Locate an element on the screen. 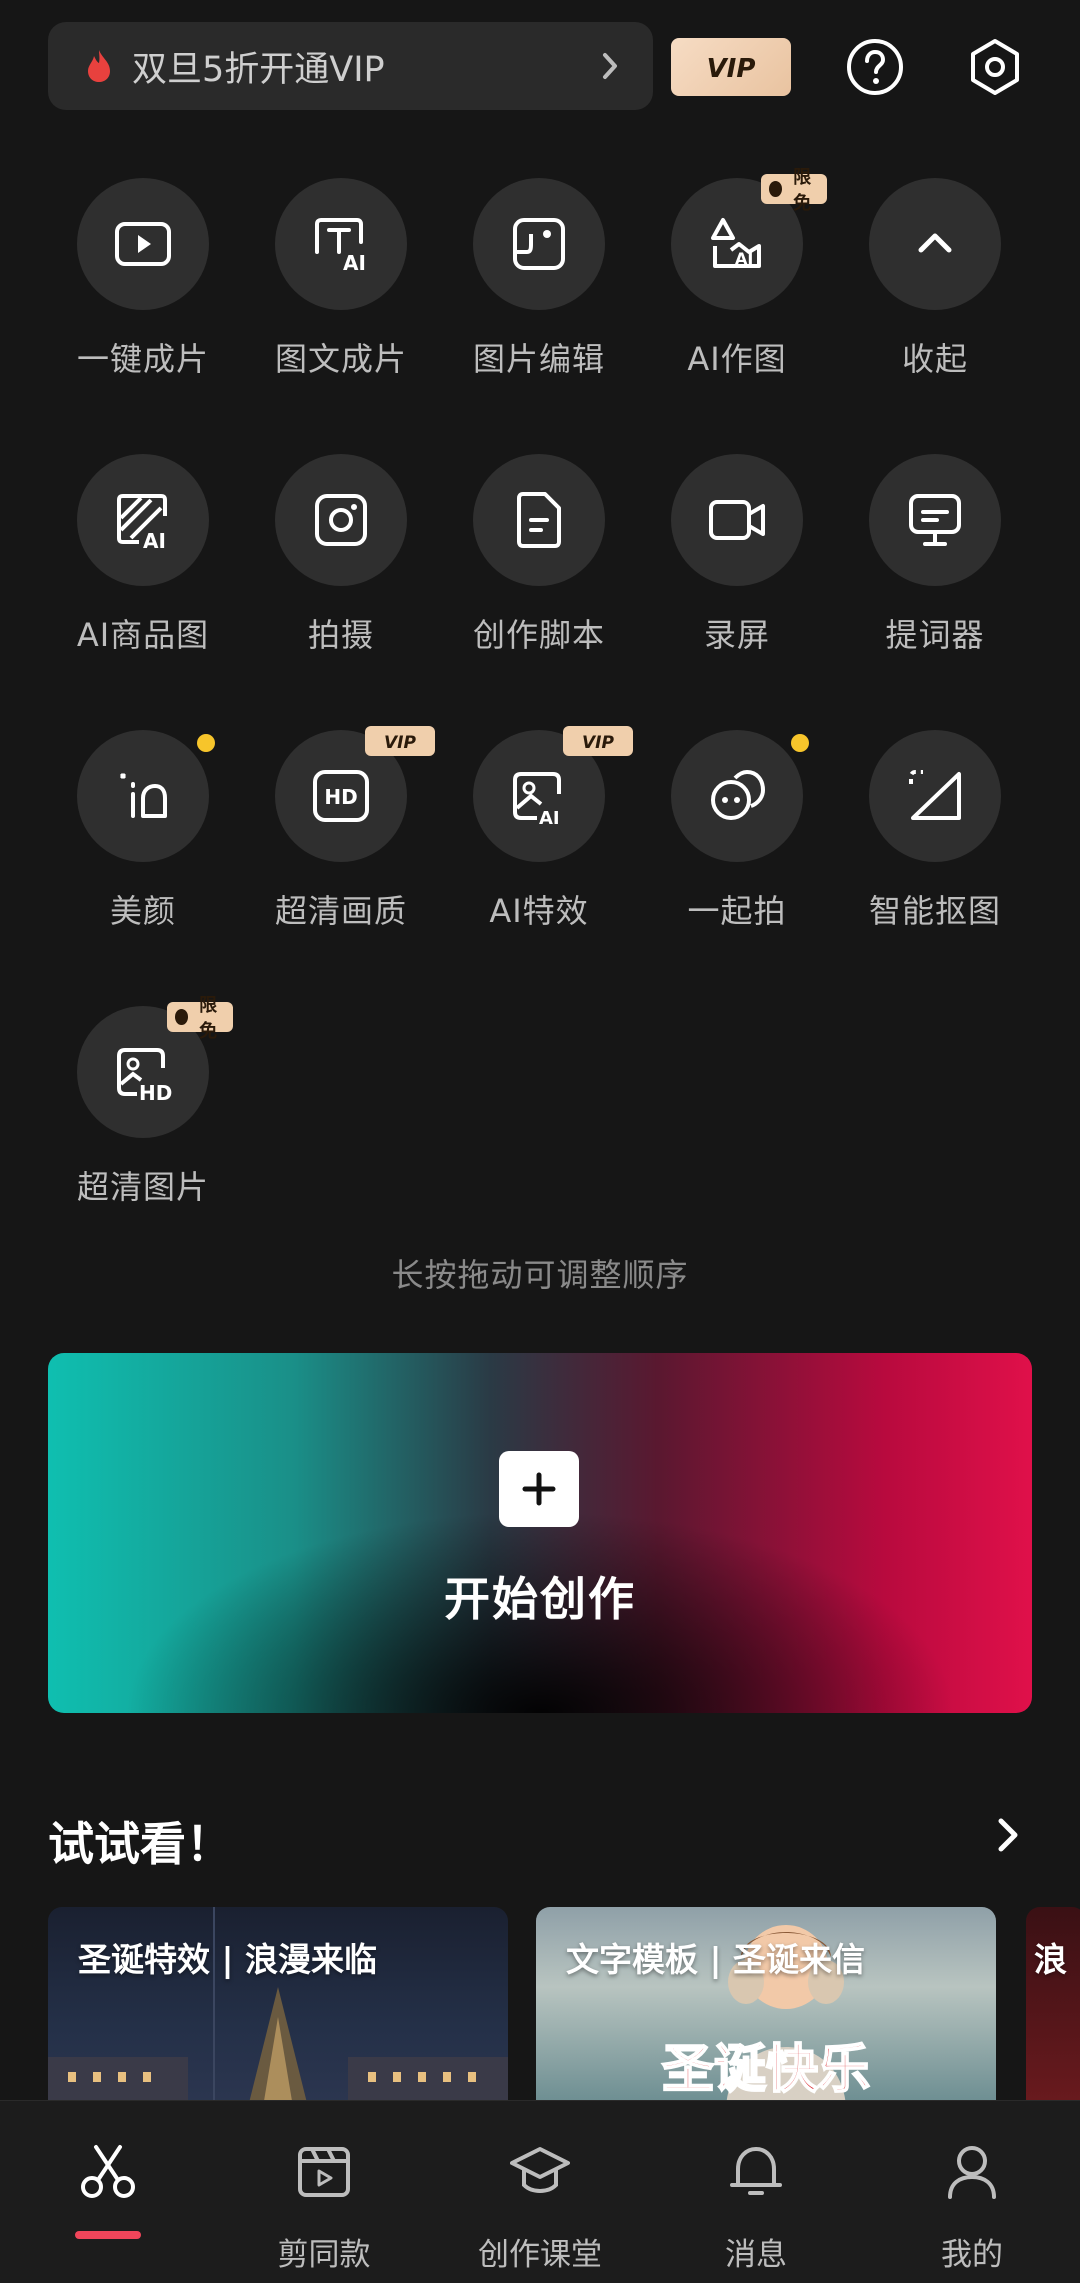 The image size is (1080, 2283). camera-icon is located at coordinates (341, 520).